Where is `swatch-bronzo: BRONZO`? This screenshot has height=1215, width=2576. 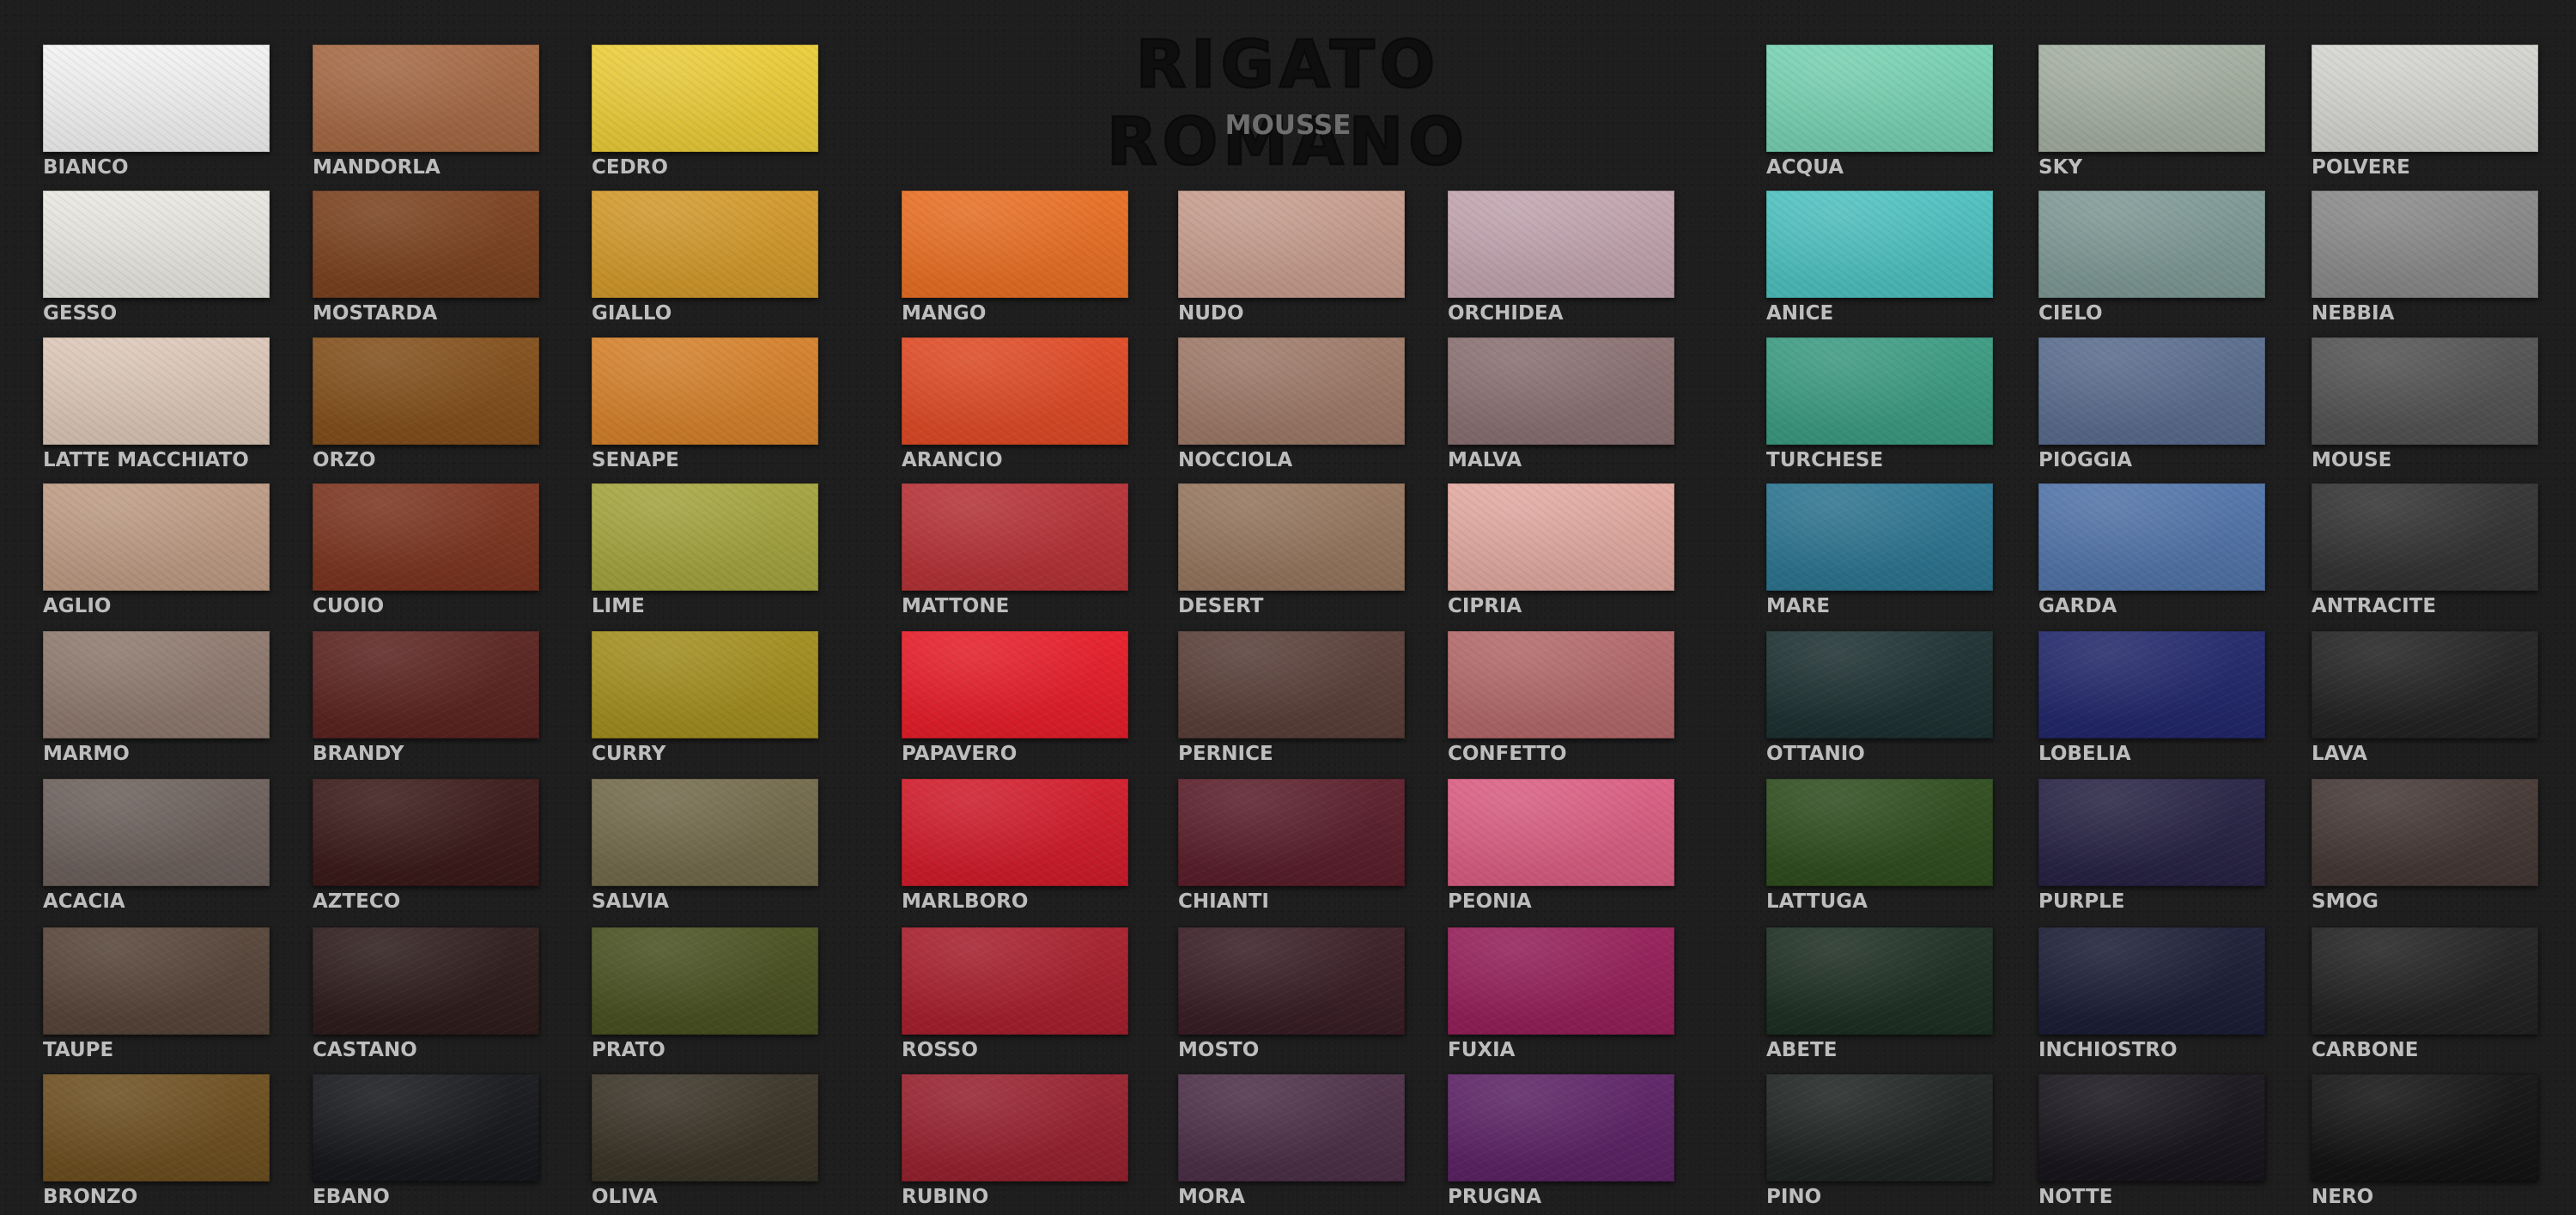 swatch-bronzo: BRONZO is located at coordinates (156, 1141).